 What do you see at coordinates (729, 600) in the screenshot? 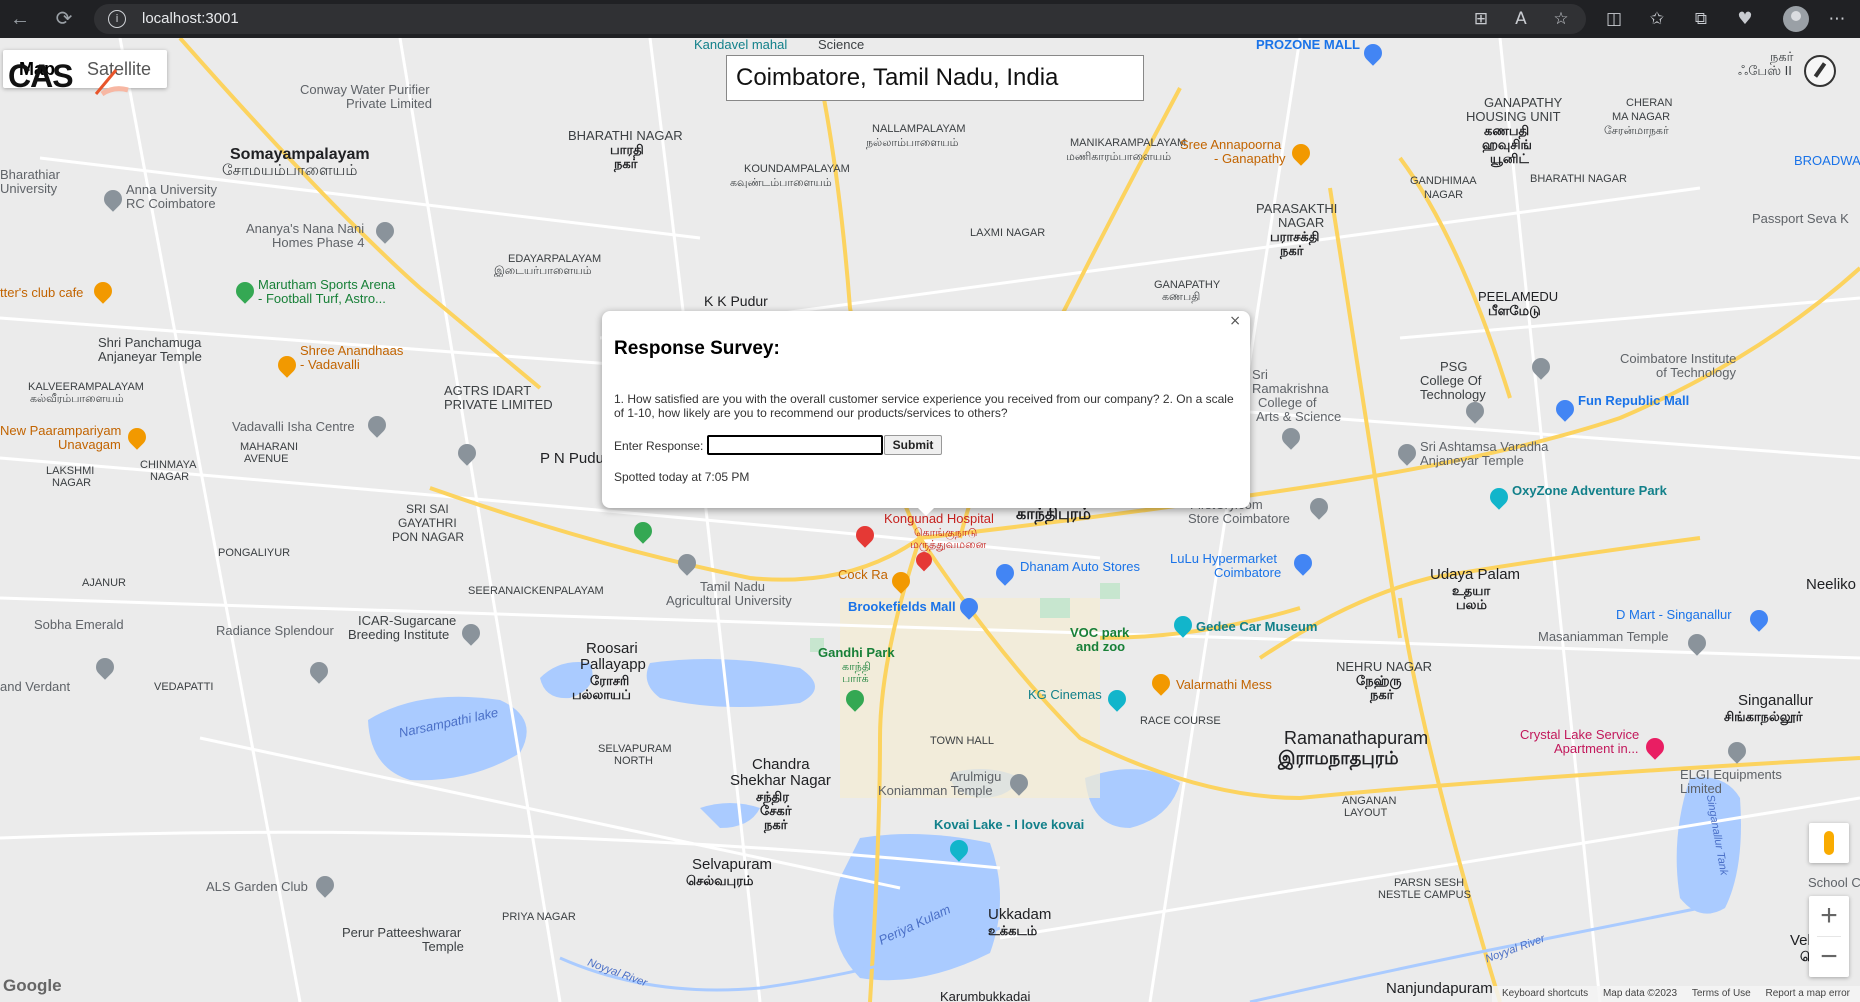
I see `poi-label: Agricultural University` at bounding box center [729, 600].